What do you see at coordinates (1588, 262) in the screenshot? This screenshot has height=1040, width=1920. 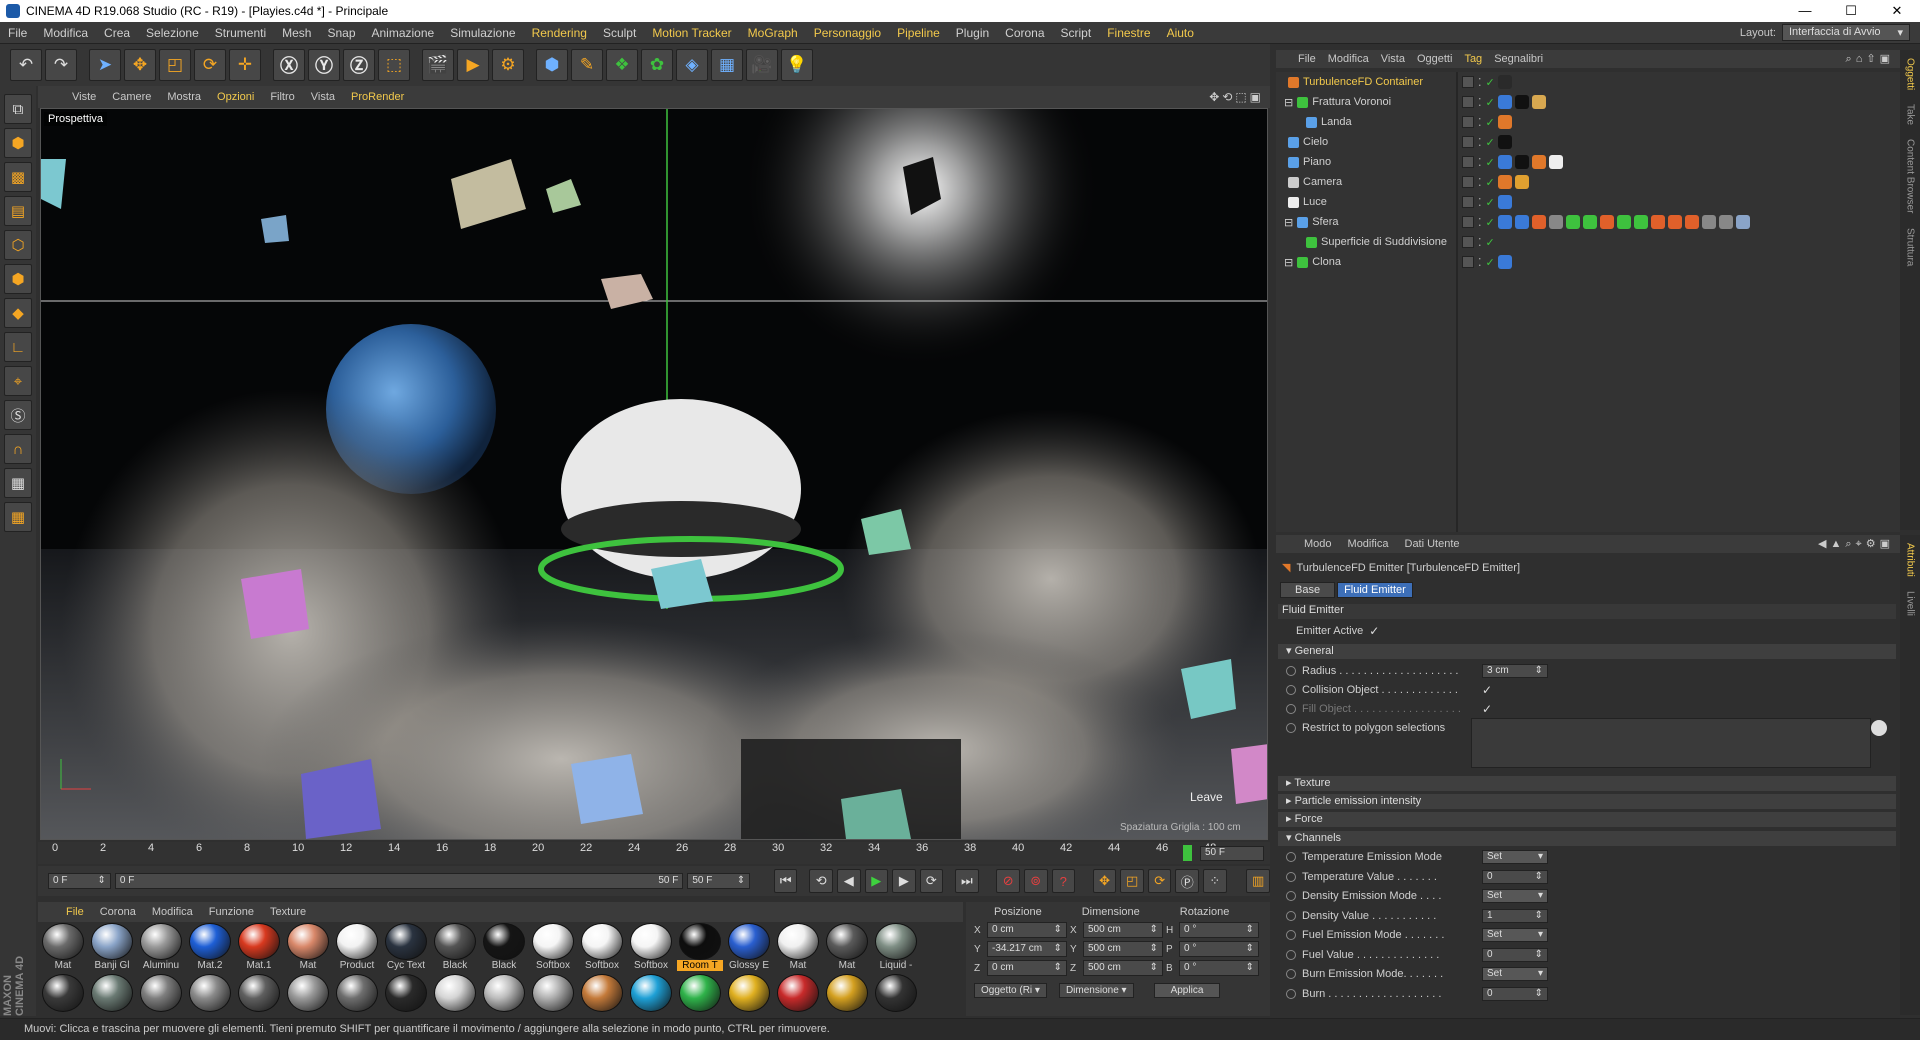 I see `object-row: ⊟ Clona ⁚ ✓` at bounding box center [1588, 262].